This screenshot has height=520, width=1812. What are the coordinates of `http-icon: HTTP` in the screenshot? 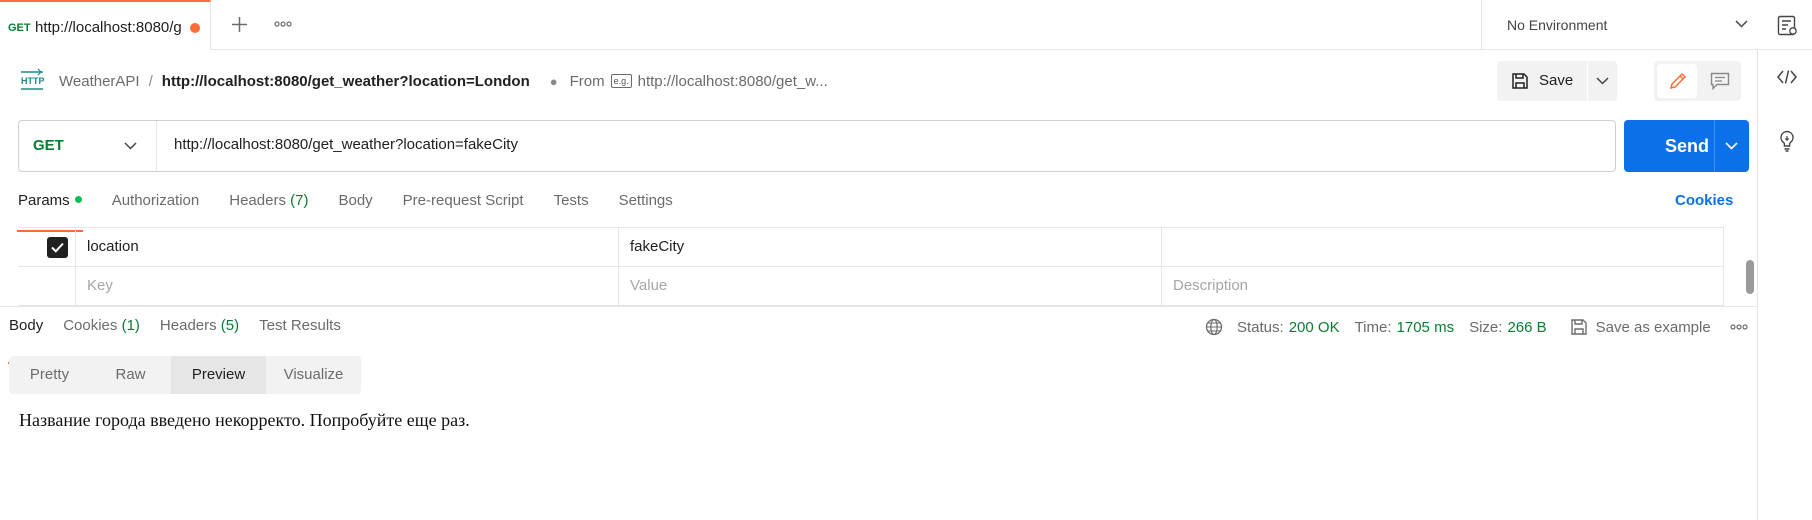 It's located at (32, 80).